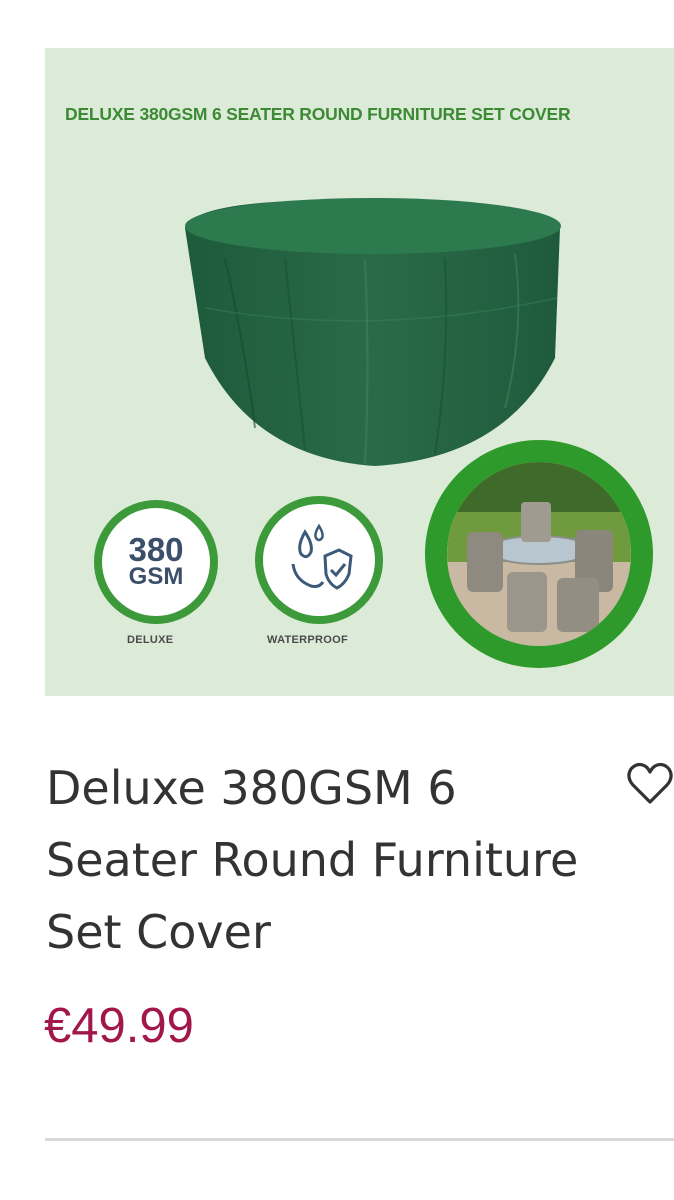  Describe the element at coordinates (649, 784) in the screenshot. I see `heart-outline-icon` at that location.